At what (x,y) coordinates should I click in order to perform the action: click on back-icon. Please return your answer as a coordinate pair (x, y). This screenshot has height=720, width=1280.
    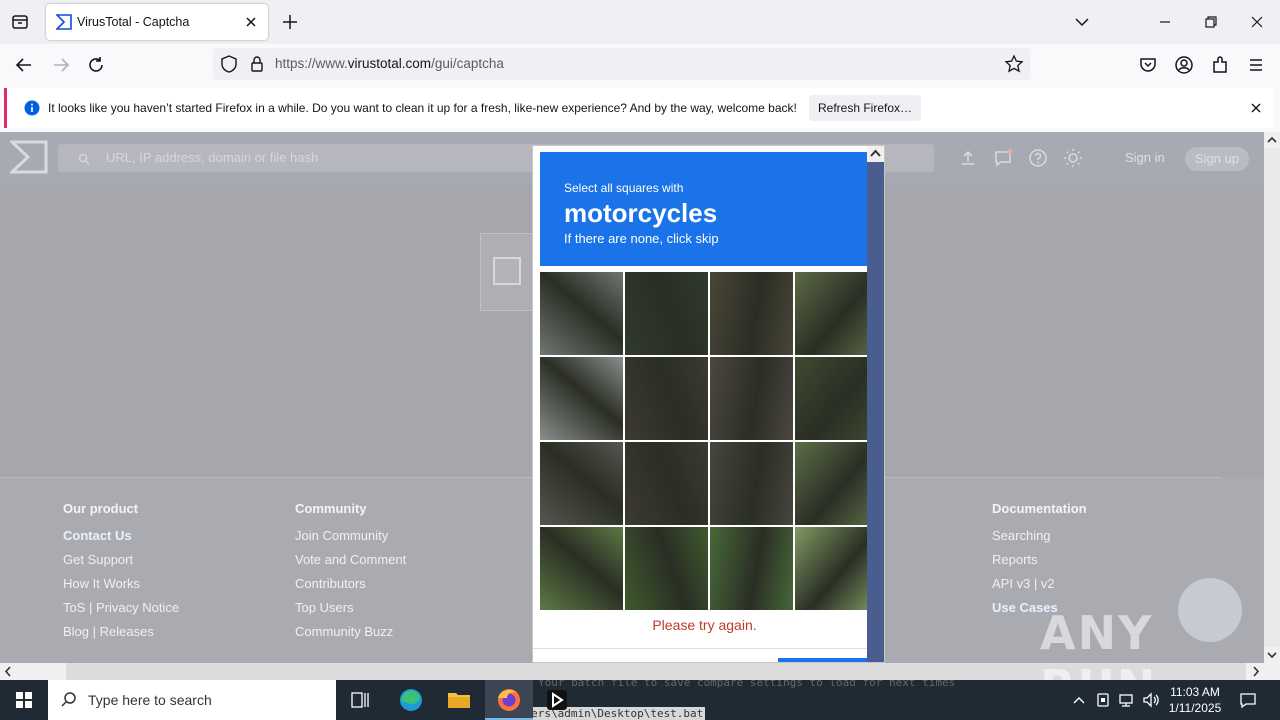
    Looking at the image, I should click on (24, 65).